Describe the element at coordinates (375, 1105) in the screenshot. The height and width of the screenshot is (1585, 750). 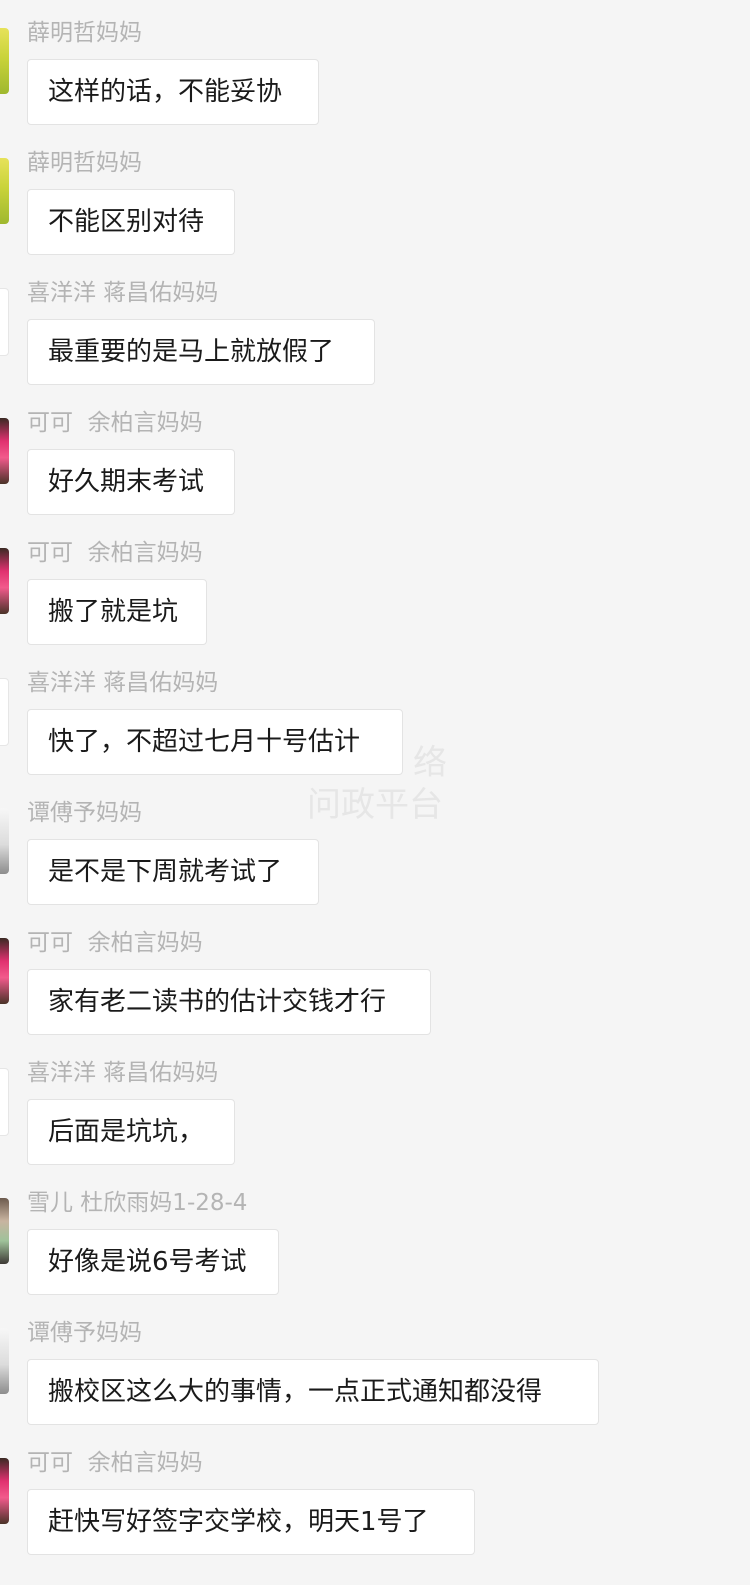
I see `chat-message: 喜洋洋 蒋昌佑妈妈 后面是坑坑，` at that location.